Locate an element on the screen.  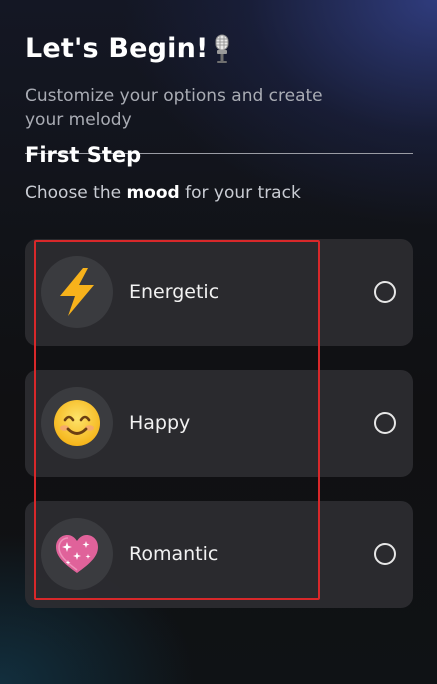
instruction-suffix: for your track is located at coordinates (240, 193).